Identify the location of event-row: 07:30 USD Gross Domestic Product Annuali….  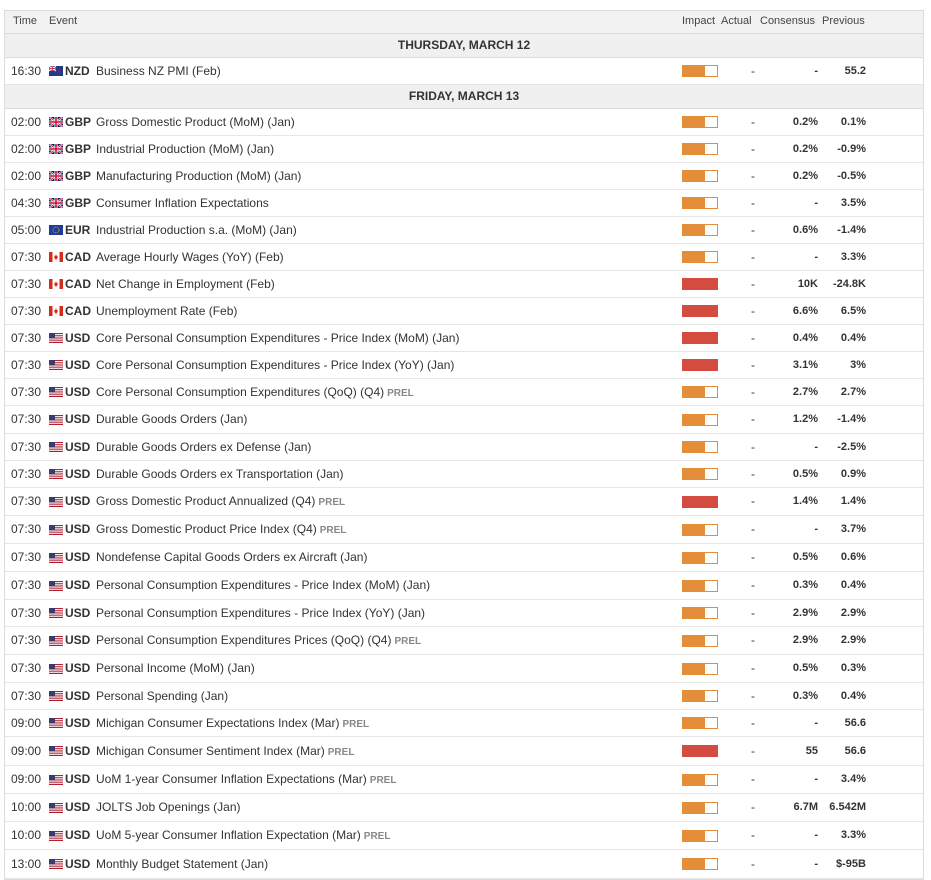
(464, 502).